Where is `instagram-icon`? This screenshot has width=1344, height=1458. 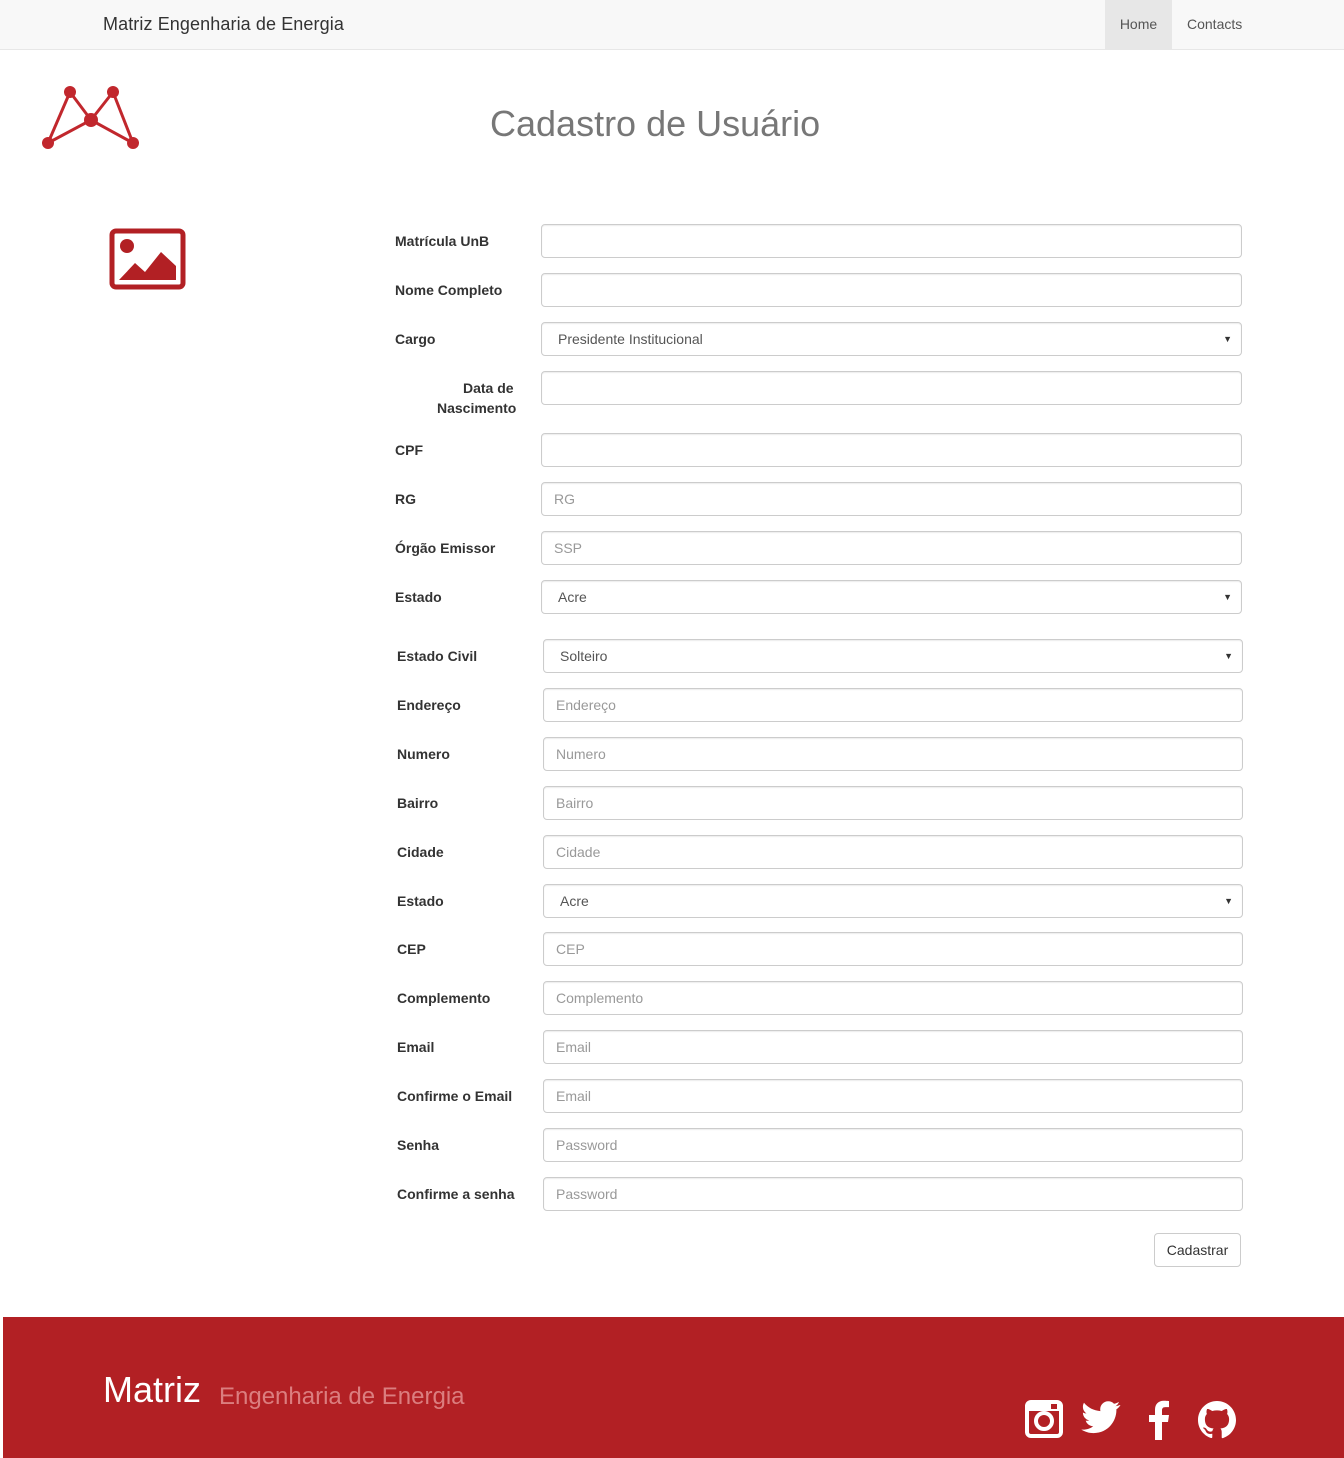 instagram-icon is located at coordinates (1044, 1419).